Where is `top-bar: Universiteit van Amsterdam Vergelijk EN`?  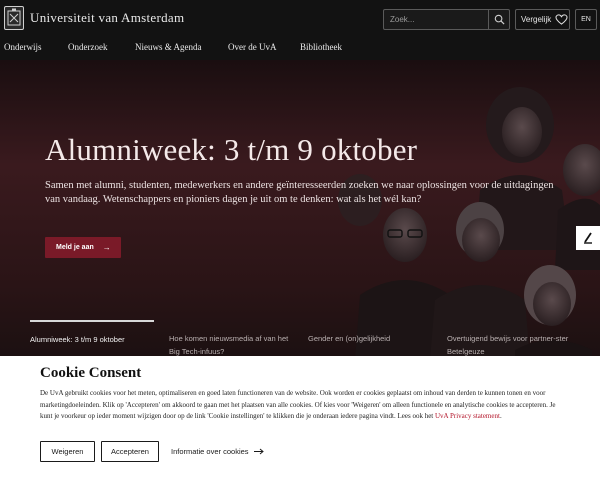
top-bar: Universiteit van Amsterdam Vergelijk EN is located at coordinates (300, 18).